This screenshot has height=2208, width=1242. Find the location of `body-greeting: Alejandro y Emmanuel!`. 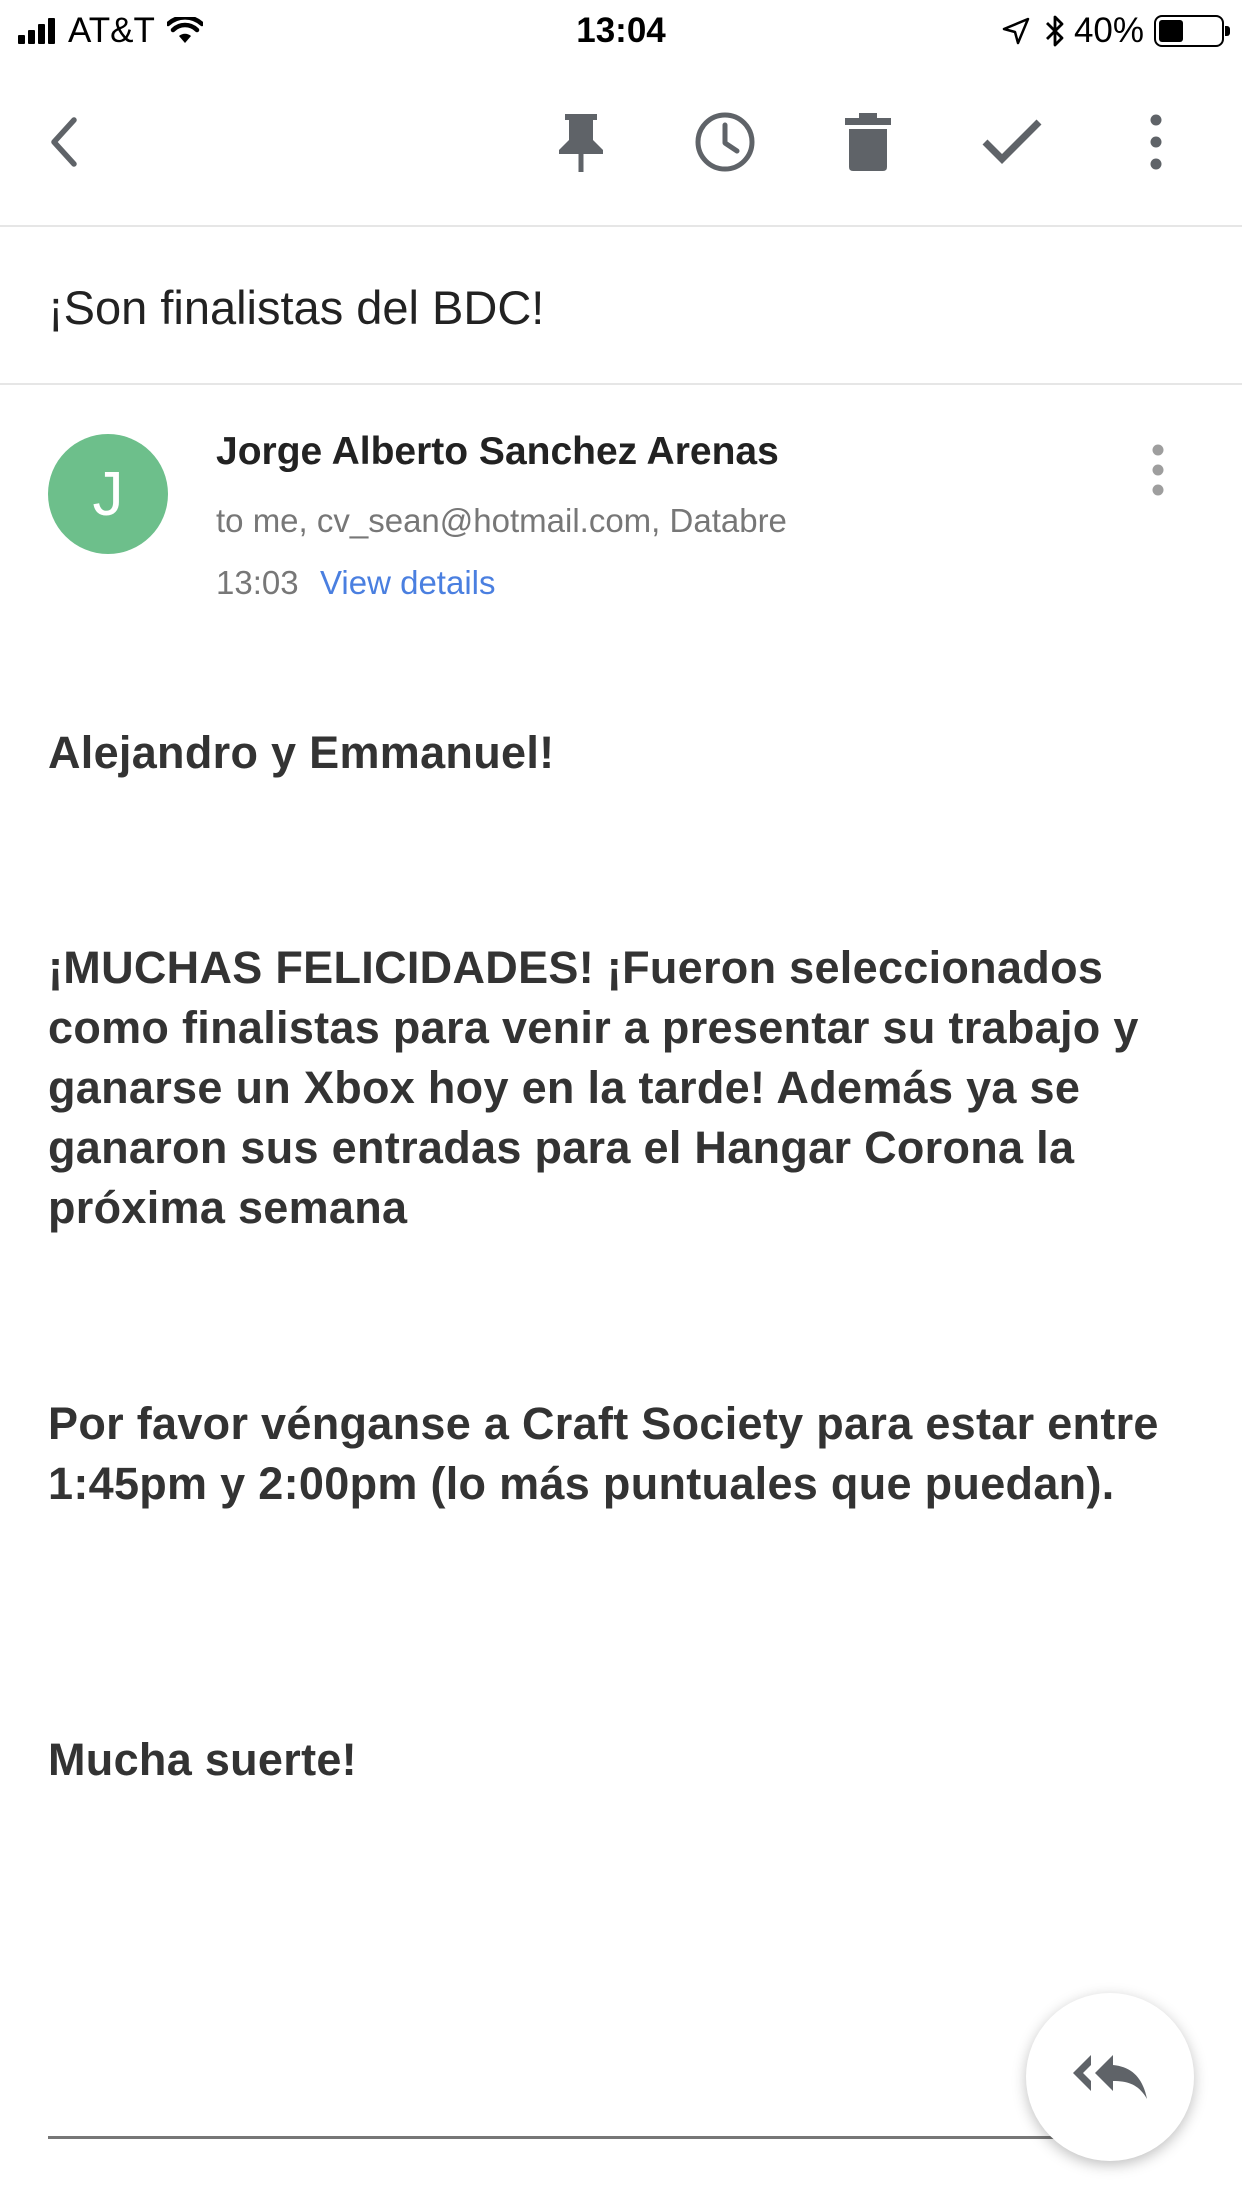

body-greeting: Alejandro y Emmanuel! is located at coordinates (301, 752).